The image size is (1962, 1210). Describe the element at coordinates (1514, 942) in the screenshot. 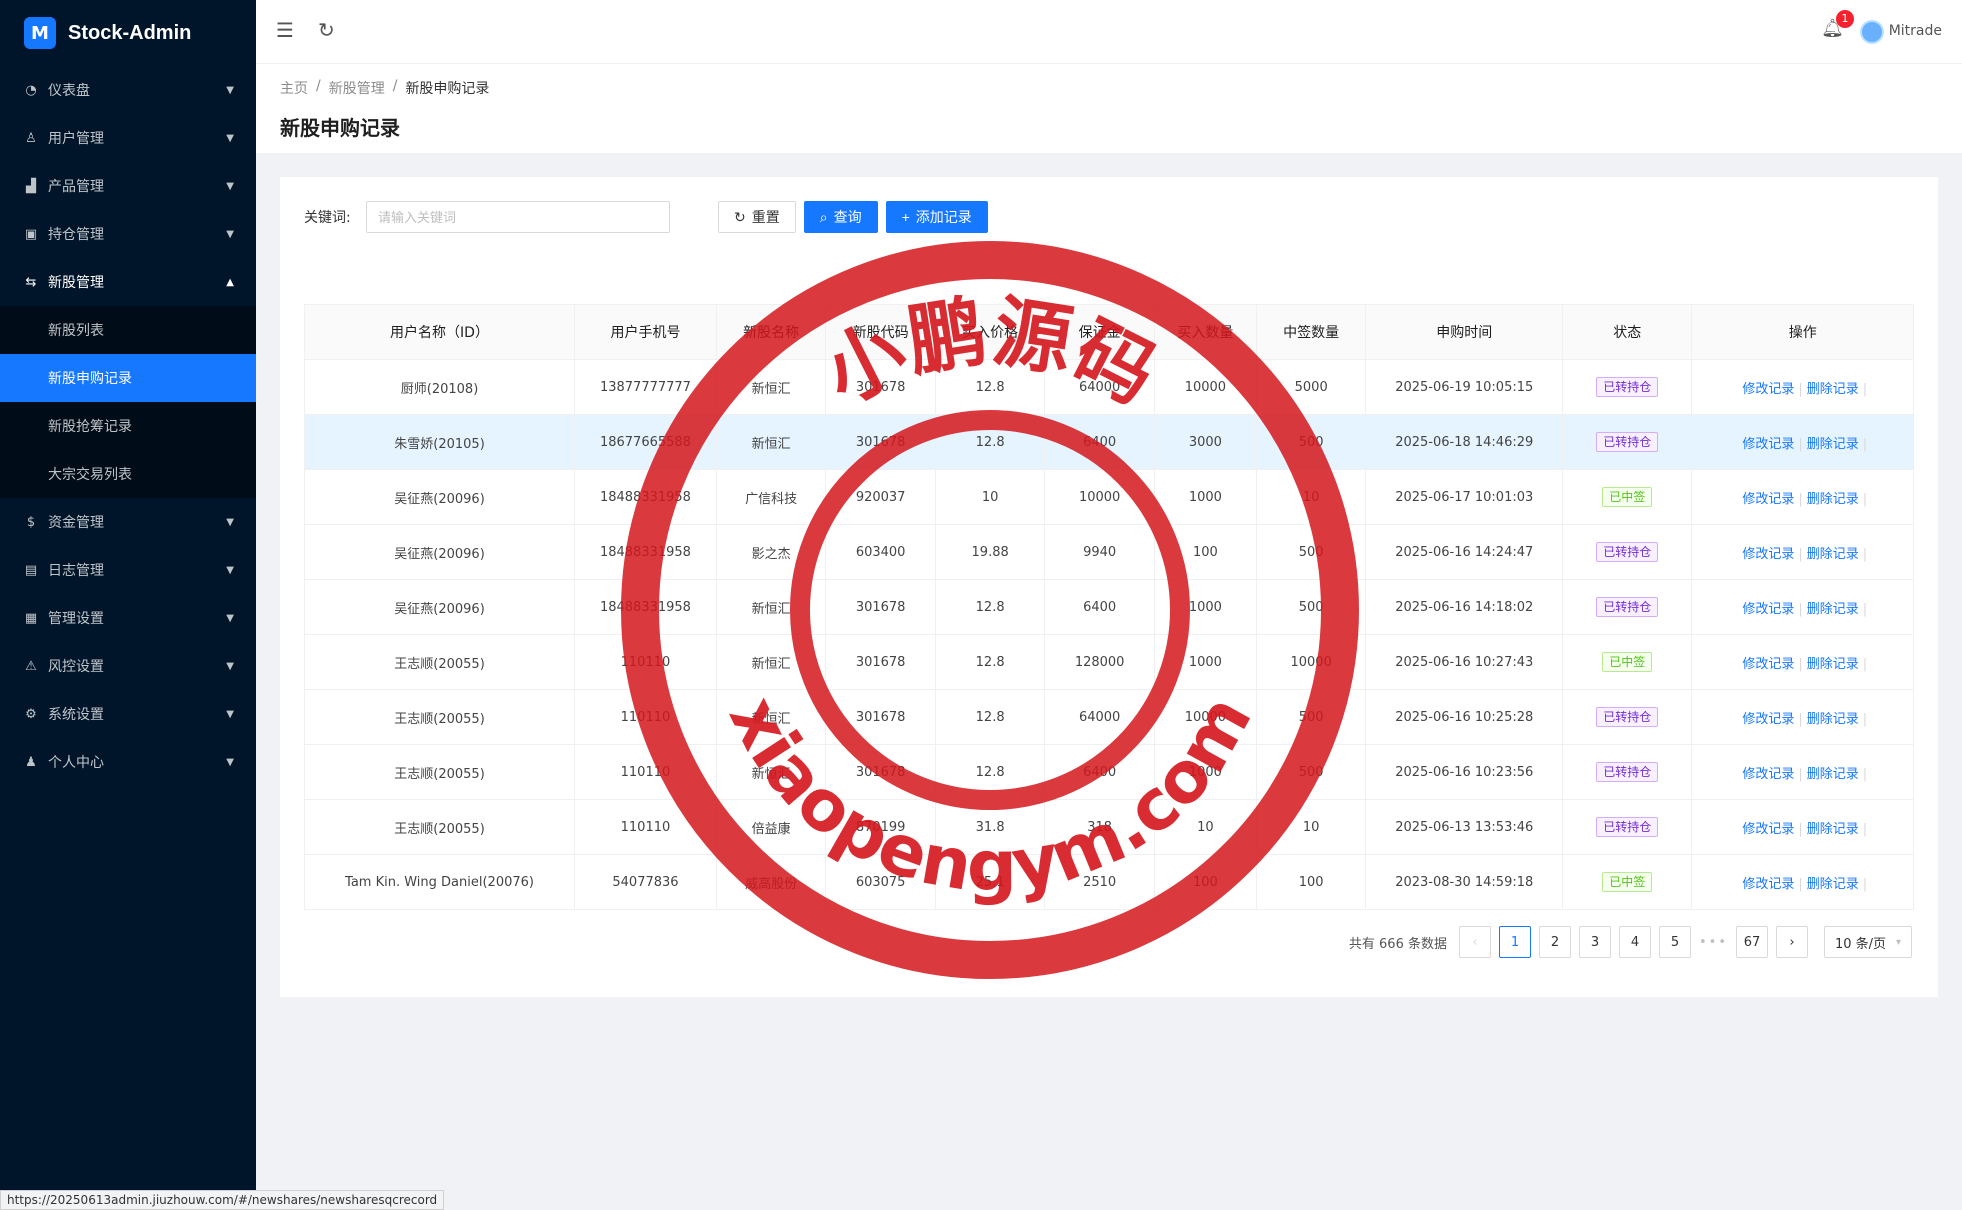

I see `page-item: 1` at that location.